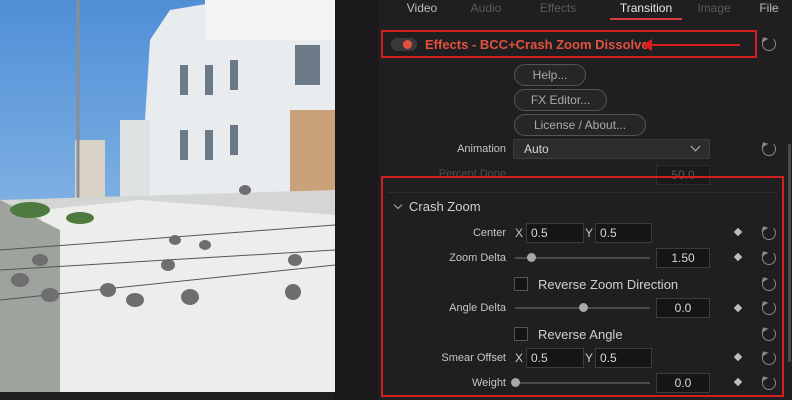  Describe the element at coordinates (521, 334) in the screenshot. I see `reverse-angle-checkbox` at that location.